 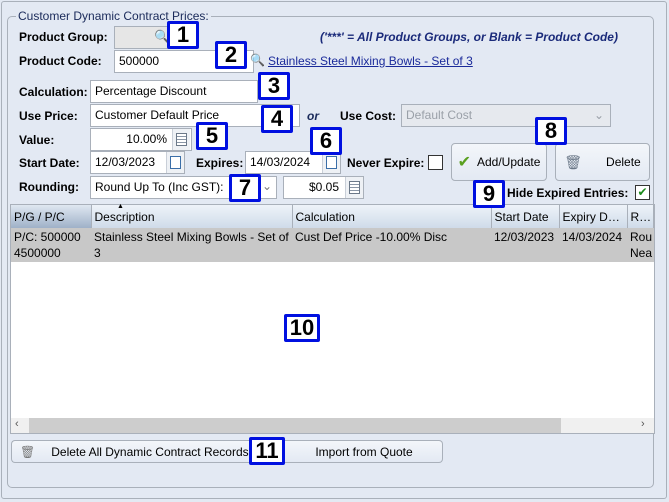 What do you see at coordinates (313, 116) in the screenshot?
I see `or-text: or` at bounding box center [313, 116].